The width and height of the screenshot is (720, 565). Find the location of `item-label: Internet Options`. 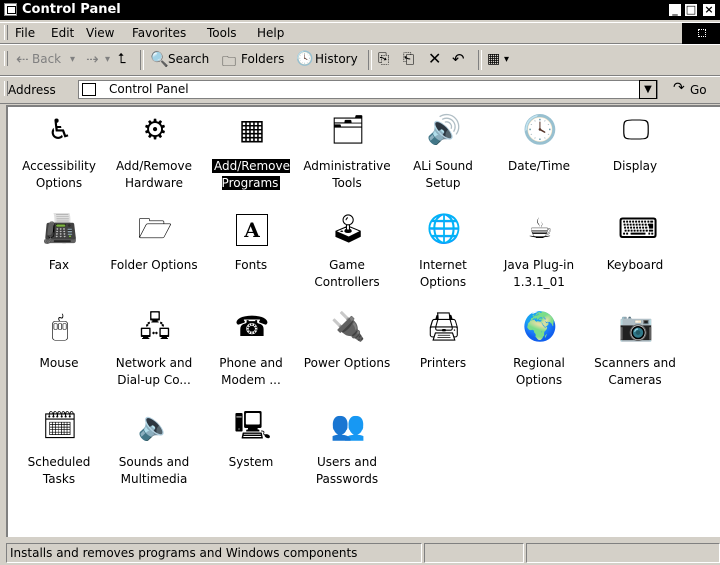

item-label: Internet Options is located at coordinates (443, 274).